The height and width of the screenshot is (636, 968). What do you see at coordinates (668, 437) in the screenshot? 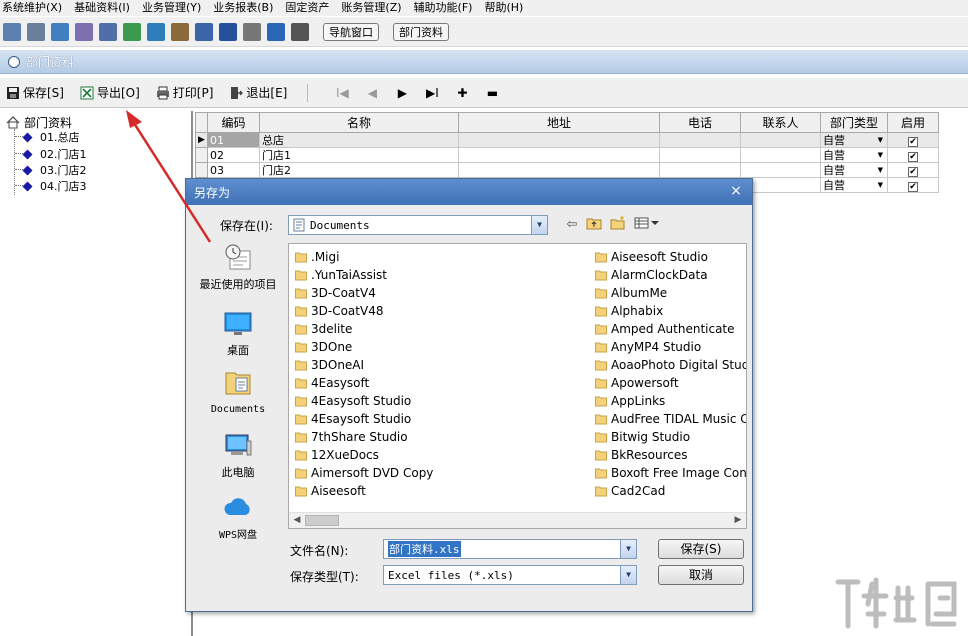
I see `folder-item: Bitwig Studio` at bounding box center [668, 437].